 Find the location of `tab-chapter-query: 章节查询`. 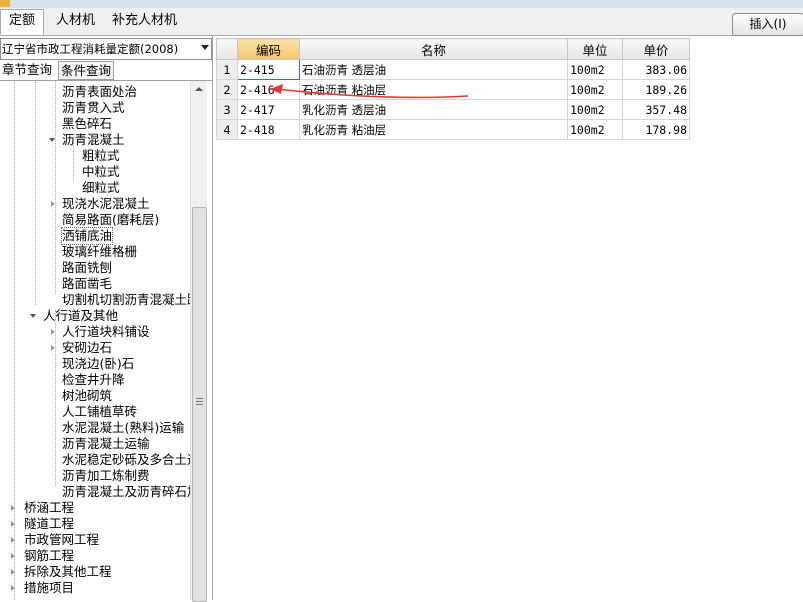

tab-chapter-query: 章节查询 is located at coordinates (27, 69).